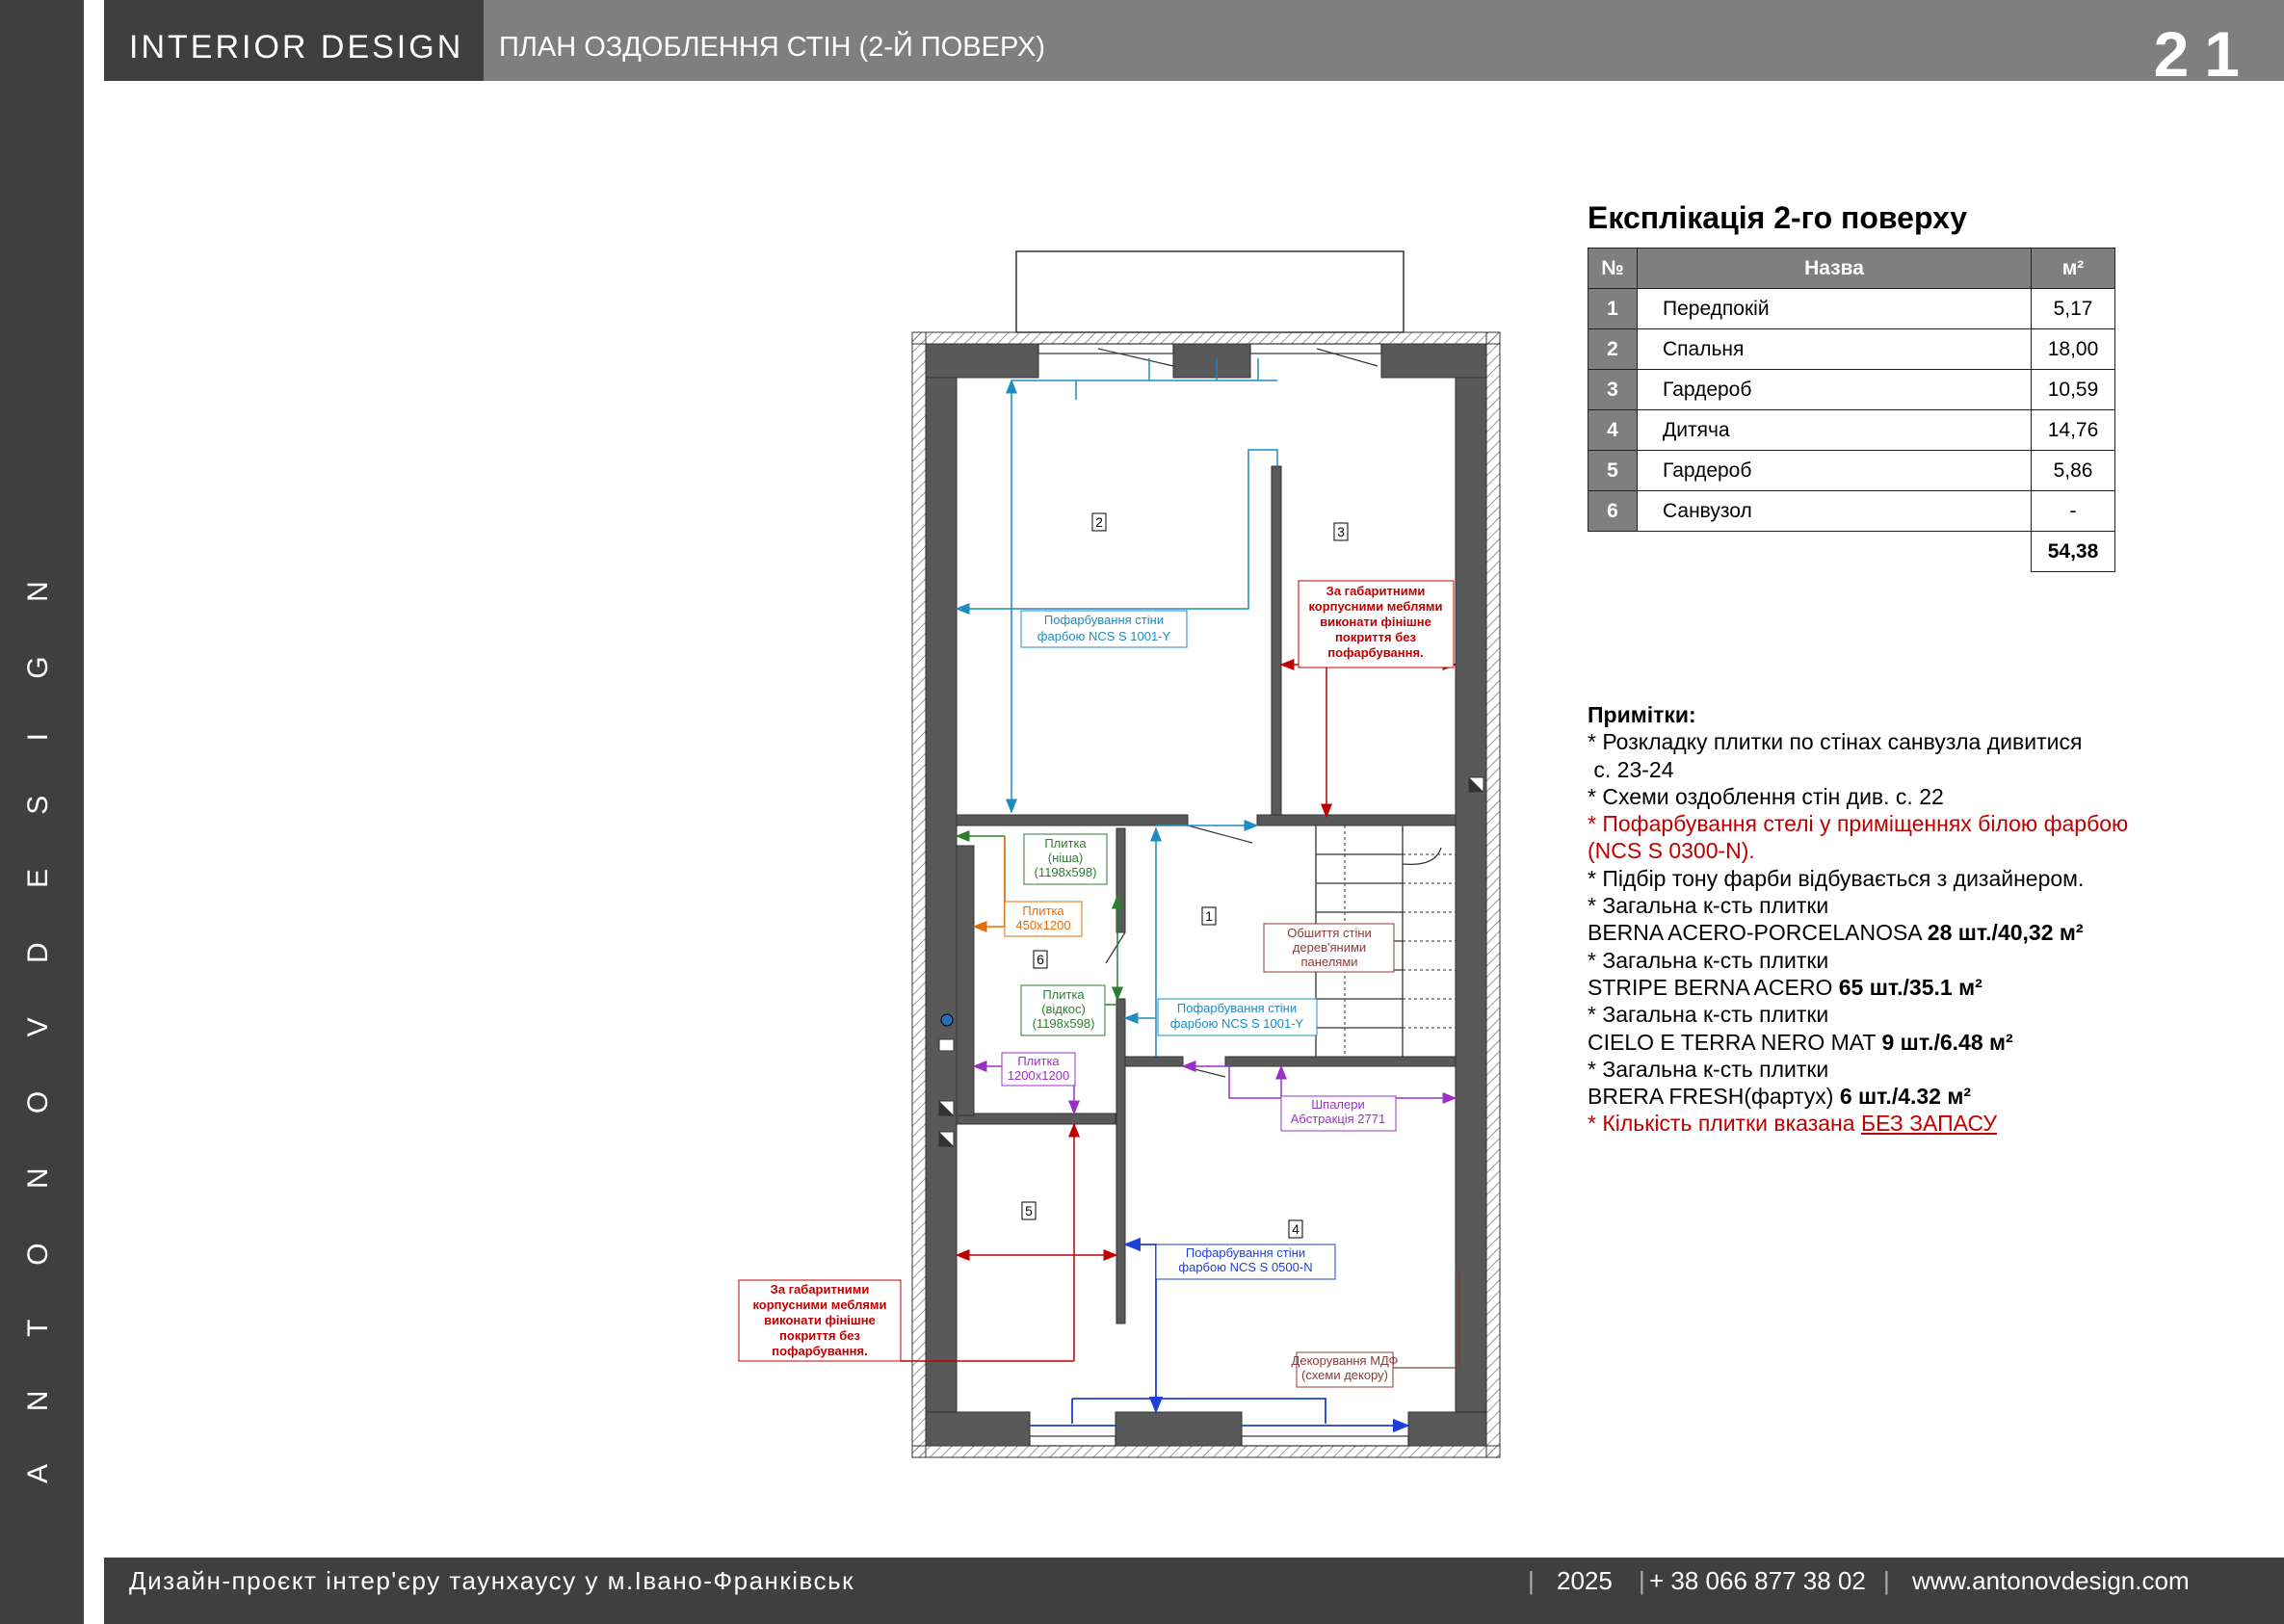  Describe the element at coordinates (1245, 1252) in the screenshot. I see `paint-label-3: Пофарбування стіни` at that location.